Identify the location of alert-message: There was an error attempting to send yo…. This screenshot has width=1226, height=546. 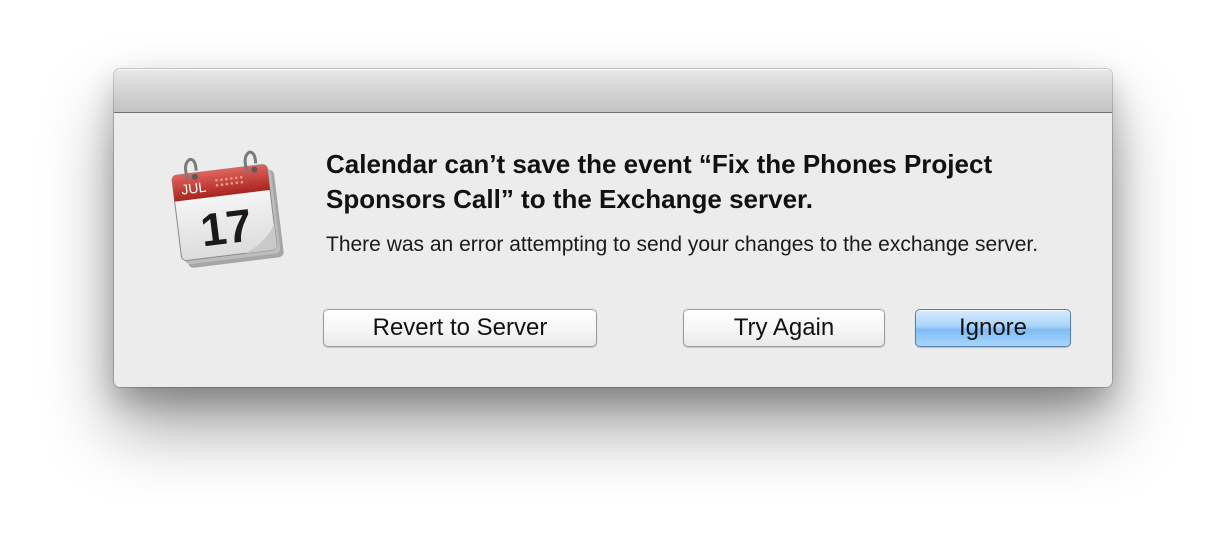
(682, 244).